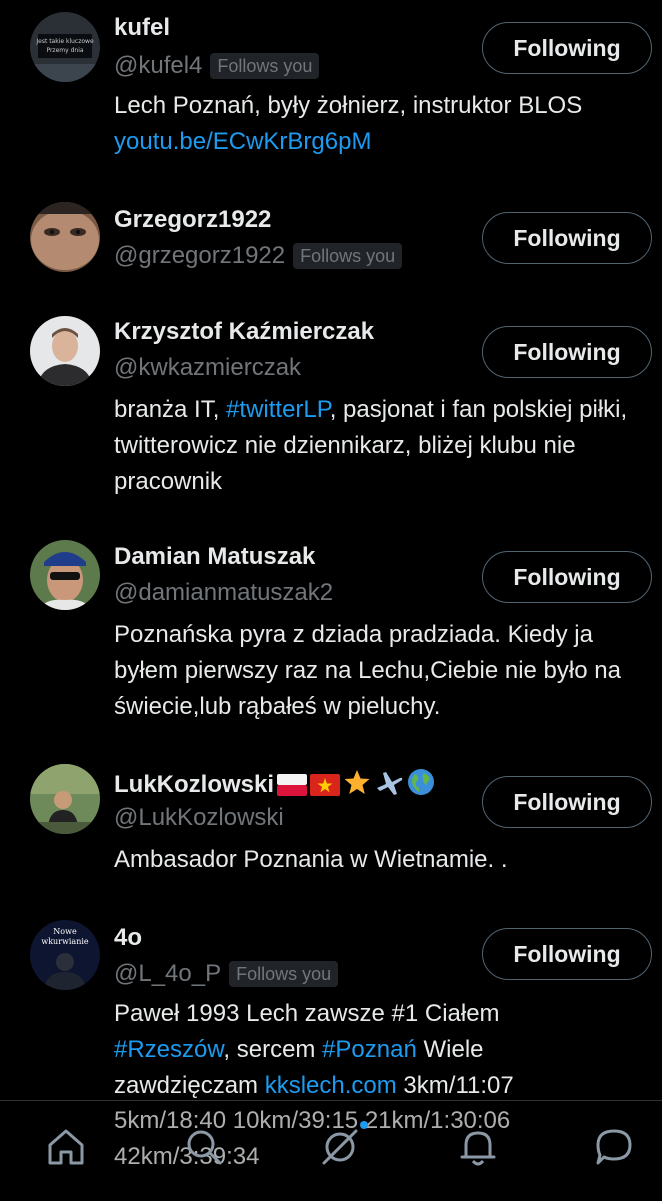  I want to click on bio-text: , sercem, so click(273, 1049).